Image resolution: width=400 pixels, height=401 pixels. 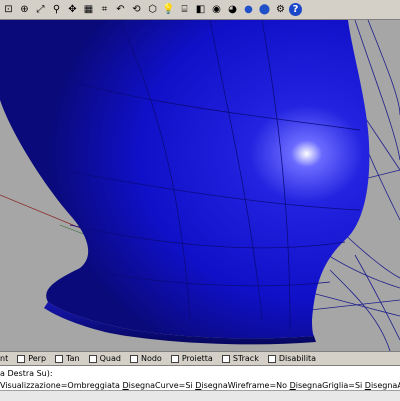 I want to click on main-toolbar: ⊡ ⊕ ⤢ ⚲ ✥ ▦ ⌗ ↶ ⟲ ⬡ 💡 ⌸ ◧ ◉ ◕ ● ⬤ ⚙?, so click(x=200, y=10).